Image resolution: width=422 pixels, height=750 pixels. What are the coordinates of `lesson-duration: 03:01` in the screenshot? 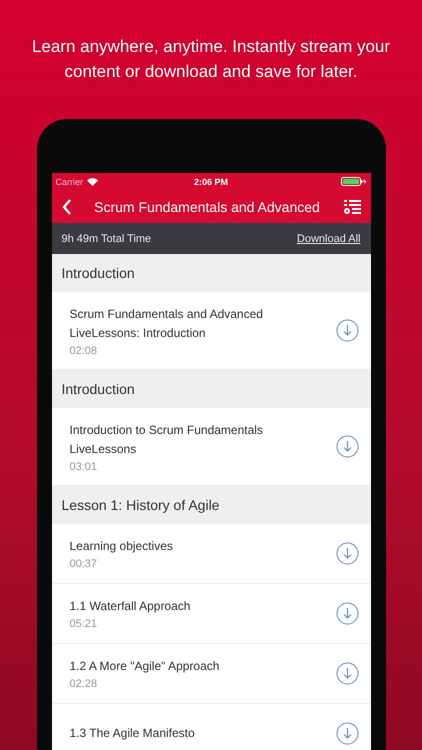 It's located at (84, 466).